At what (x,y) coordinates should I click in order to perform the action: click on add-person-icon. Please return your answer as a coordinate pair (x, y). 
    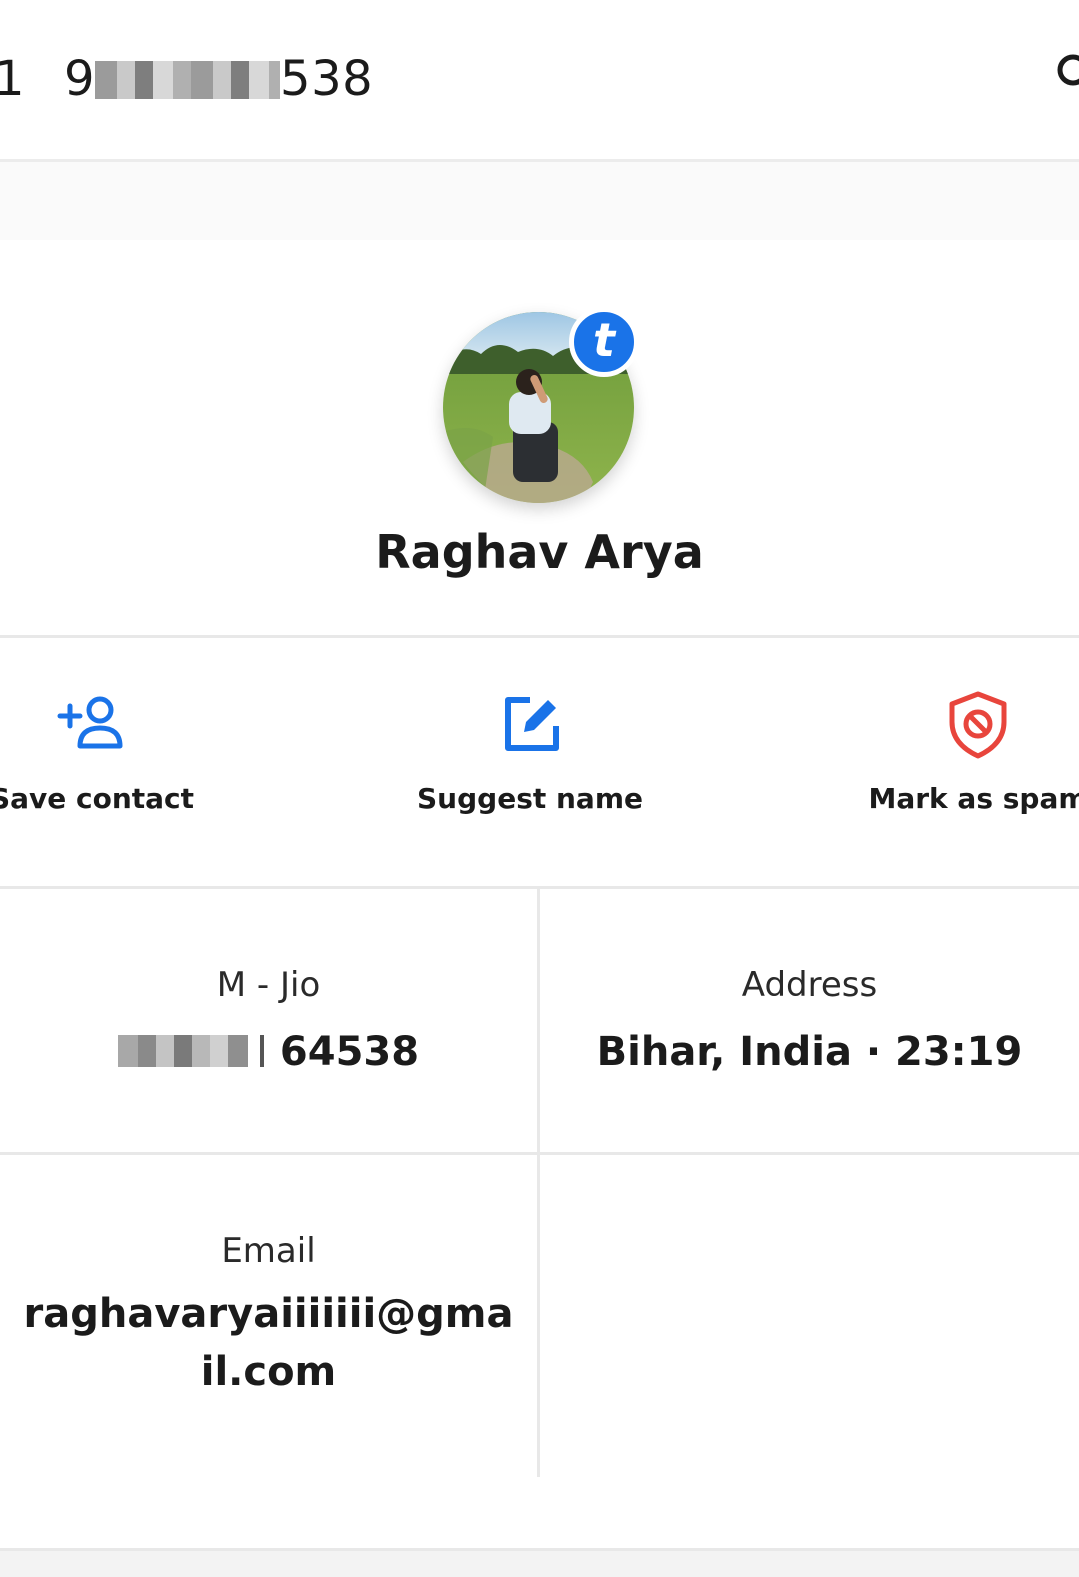
    Looking at the image, I should click on (90, 722).